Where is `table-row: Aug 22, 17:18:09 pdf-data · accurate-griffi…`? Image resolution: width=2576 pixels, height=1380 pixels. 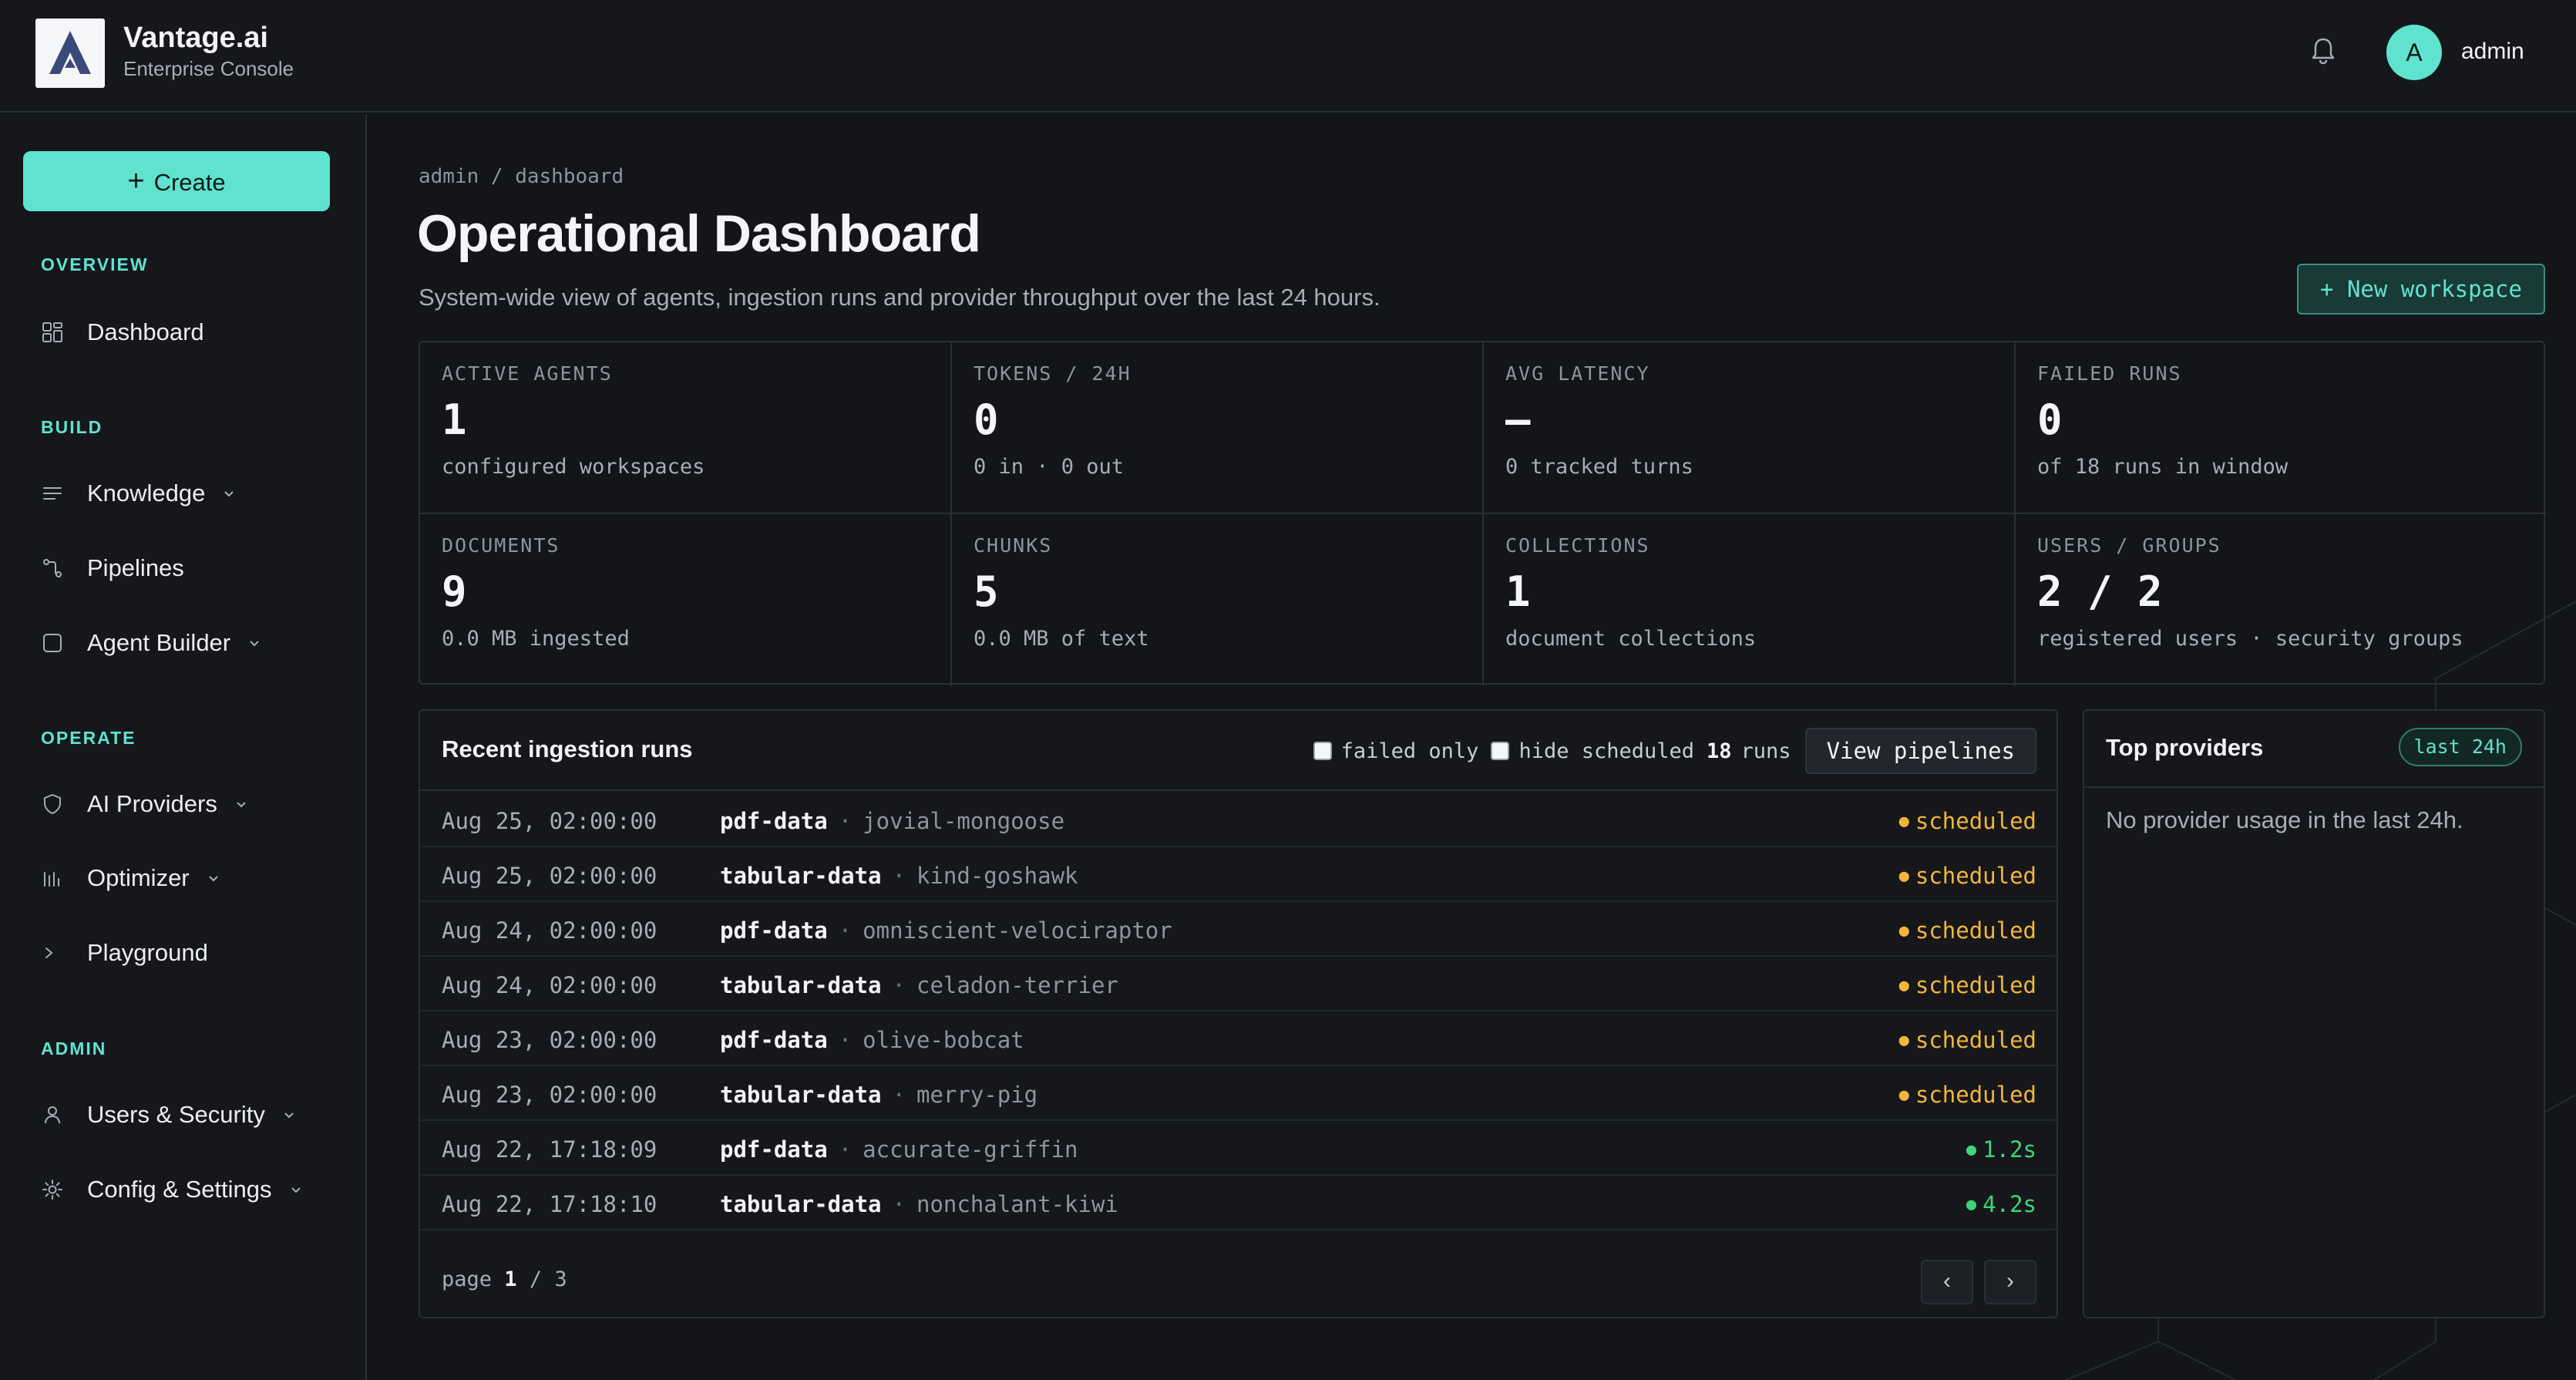
table-row: Aug 22, 17:18:09 pdf-data · accurate-griffi… is located at coordinates (1238, 1148).